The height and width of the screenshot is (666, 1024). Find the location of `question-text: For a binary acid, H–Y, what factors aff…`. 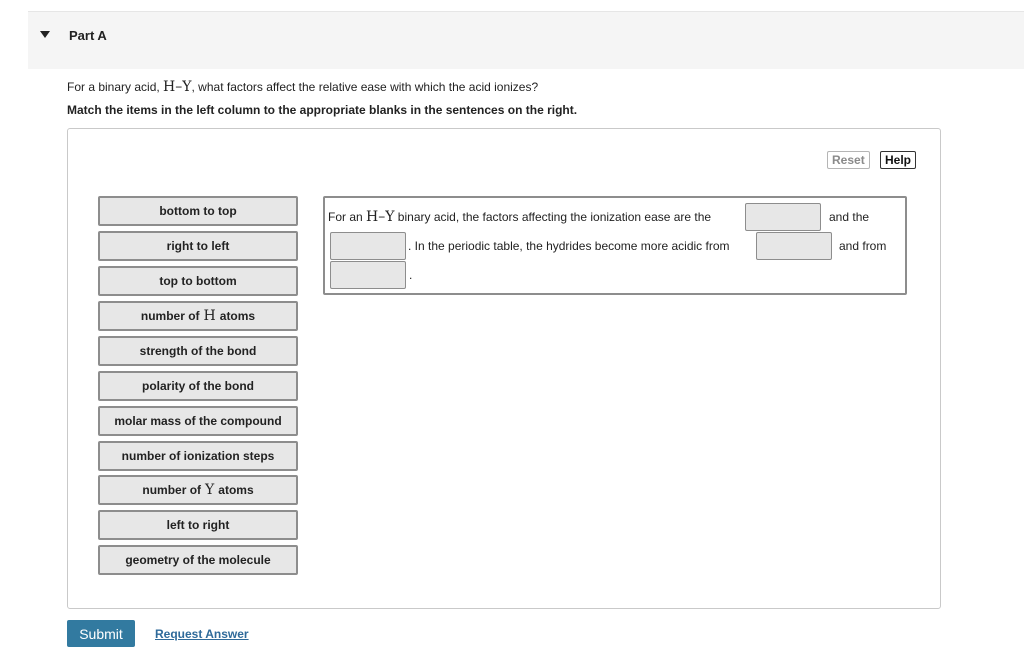

question-text: For a binary acid, H–Y, what factors aff… is located at coordinates (302, 87).